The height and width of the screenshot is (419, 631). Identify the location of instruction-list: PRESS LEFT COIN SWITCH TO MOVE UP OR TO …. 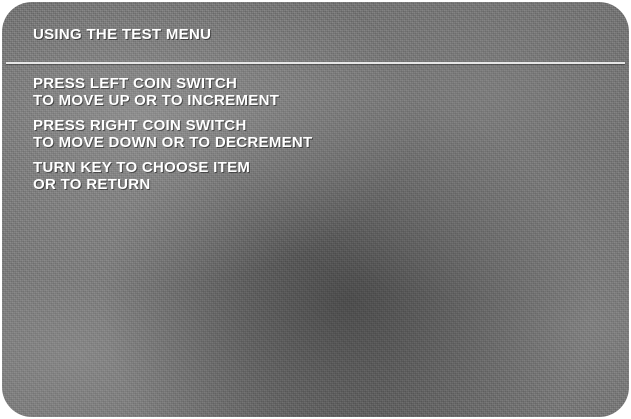
(173, 138).